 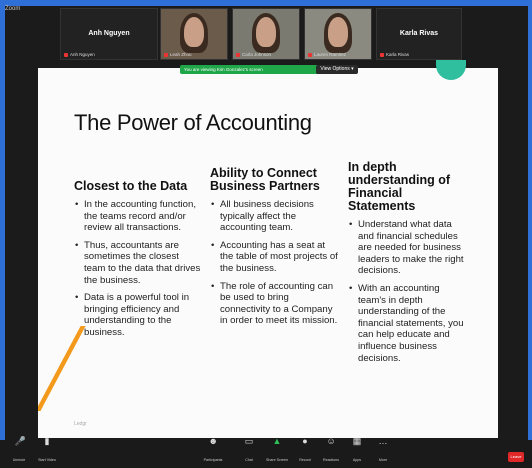 What do you see at coordinates (47, 451) in the screenshot?
I see `start-video-button: ▮ Start Video` at bounding box center [47, 451].